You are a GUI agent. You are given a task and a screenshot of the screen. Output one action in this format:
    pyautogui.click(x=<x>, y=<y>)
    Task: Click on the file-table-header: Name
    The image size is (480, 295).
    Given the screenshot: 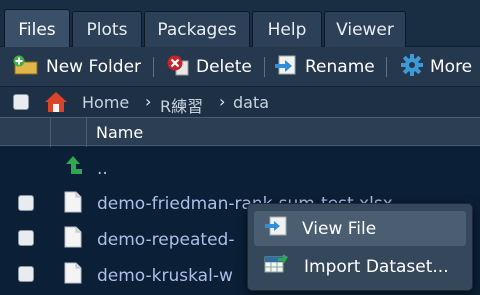 What is the action you would take?
    pyautogui.click(x=240, y=132)
    